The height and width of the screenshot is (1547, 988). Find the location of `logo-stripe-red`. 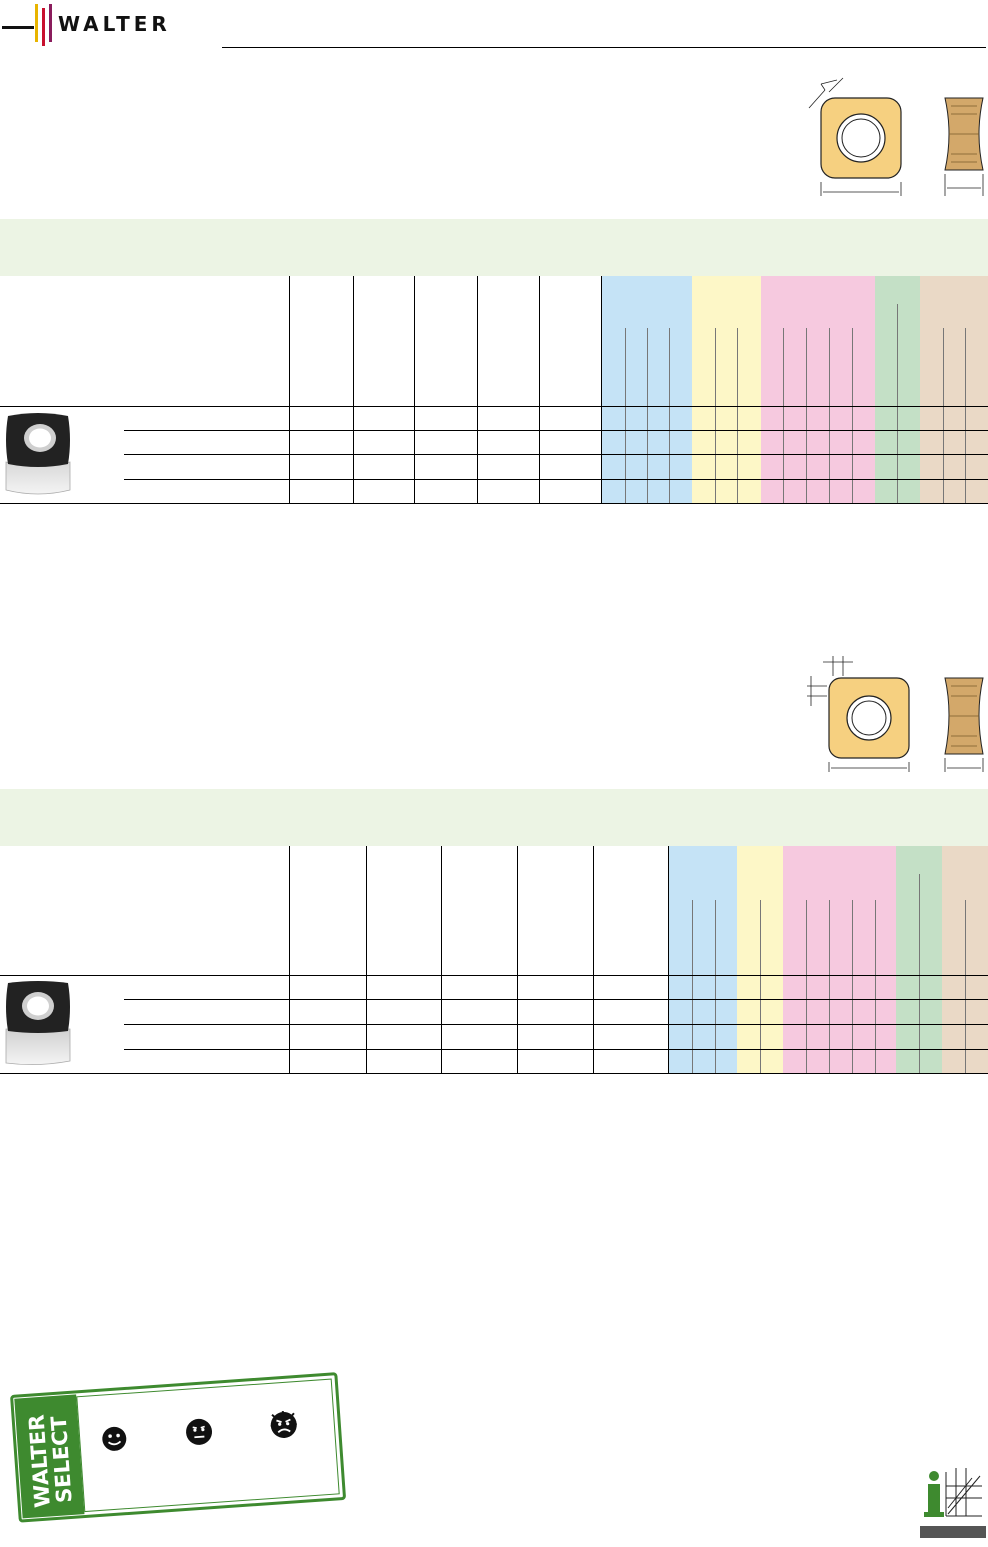

logo-stripe-red is located at coordinates (43, 27).